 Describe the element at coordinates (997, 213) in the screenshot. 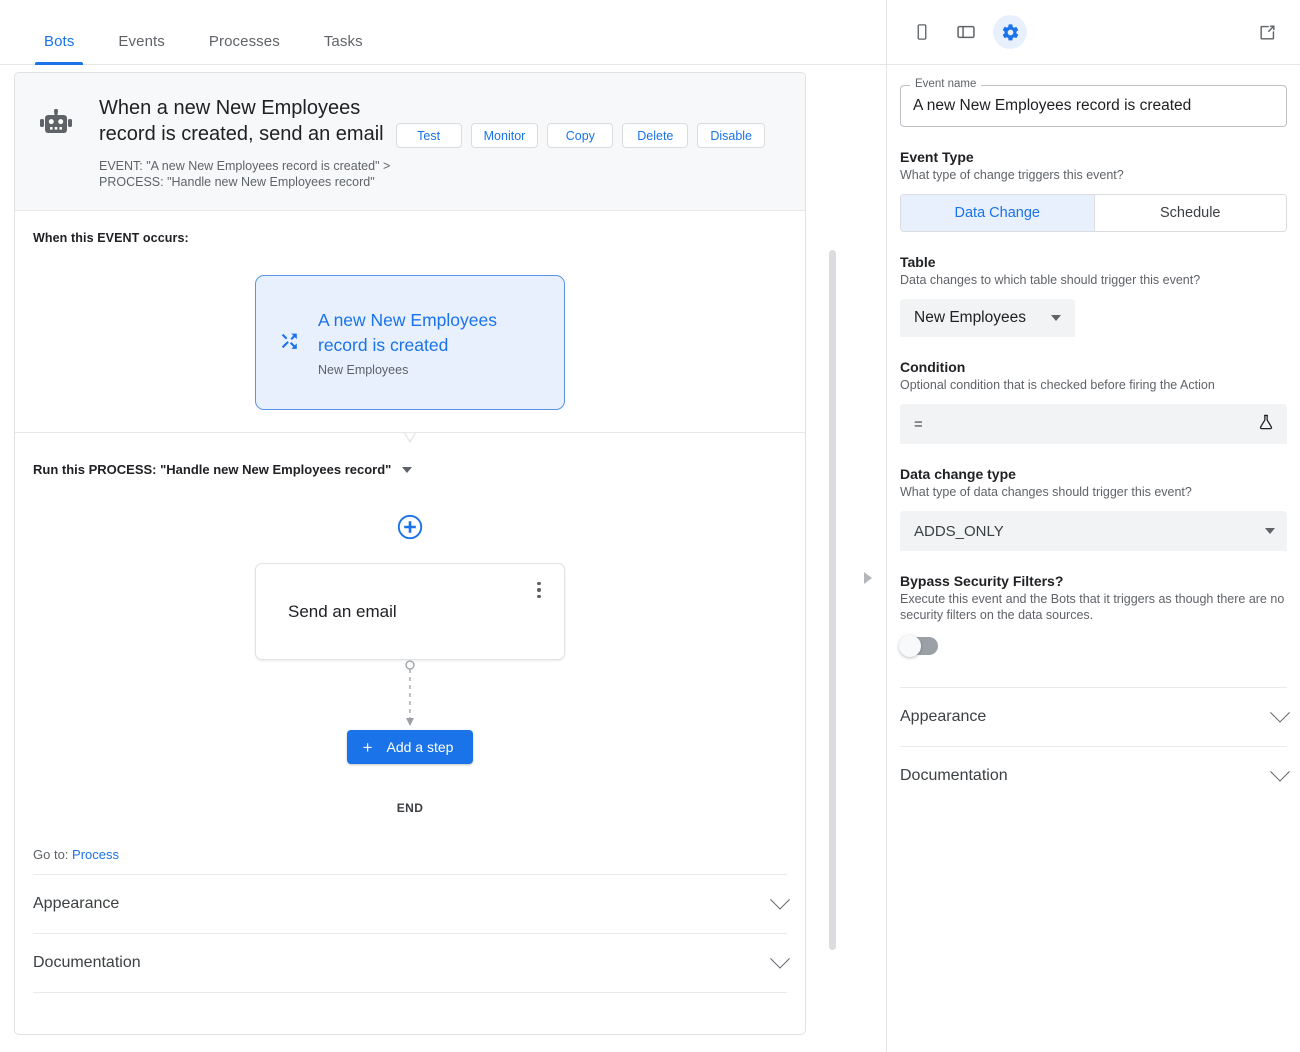

I see `event-type-option-data-change: Data Change` at that location.